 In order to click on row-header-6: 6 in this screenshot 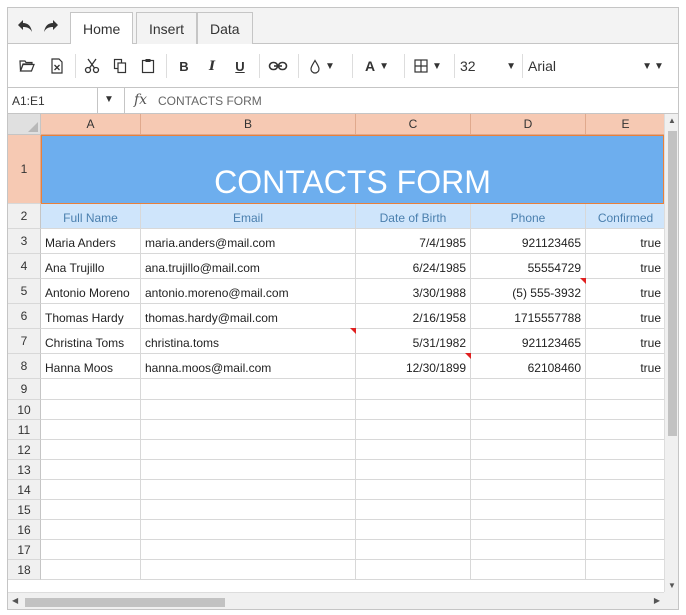, I will do `click(24, 316)`.